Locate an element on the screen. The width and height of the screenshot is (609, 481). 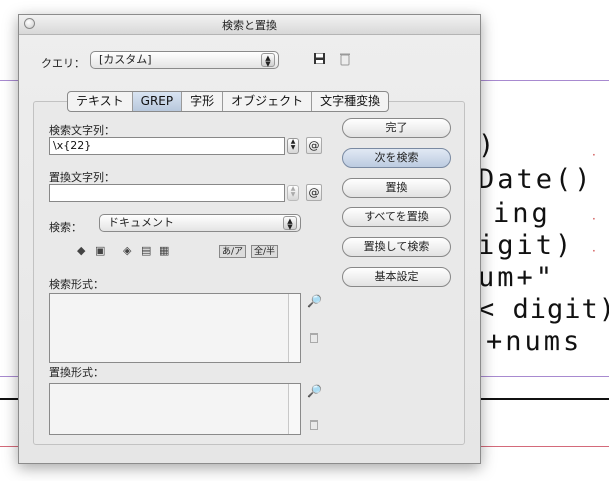
find-what-label: 検索文字列： is located at coordinates (82, 130).